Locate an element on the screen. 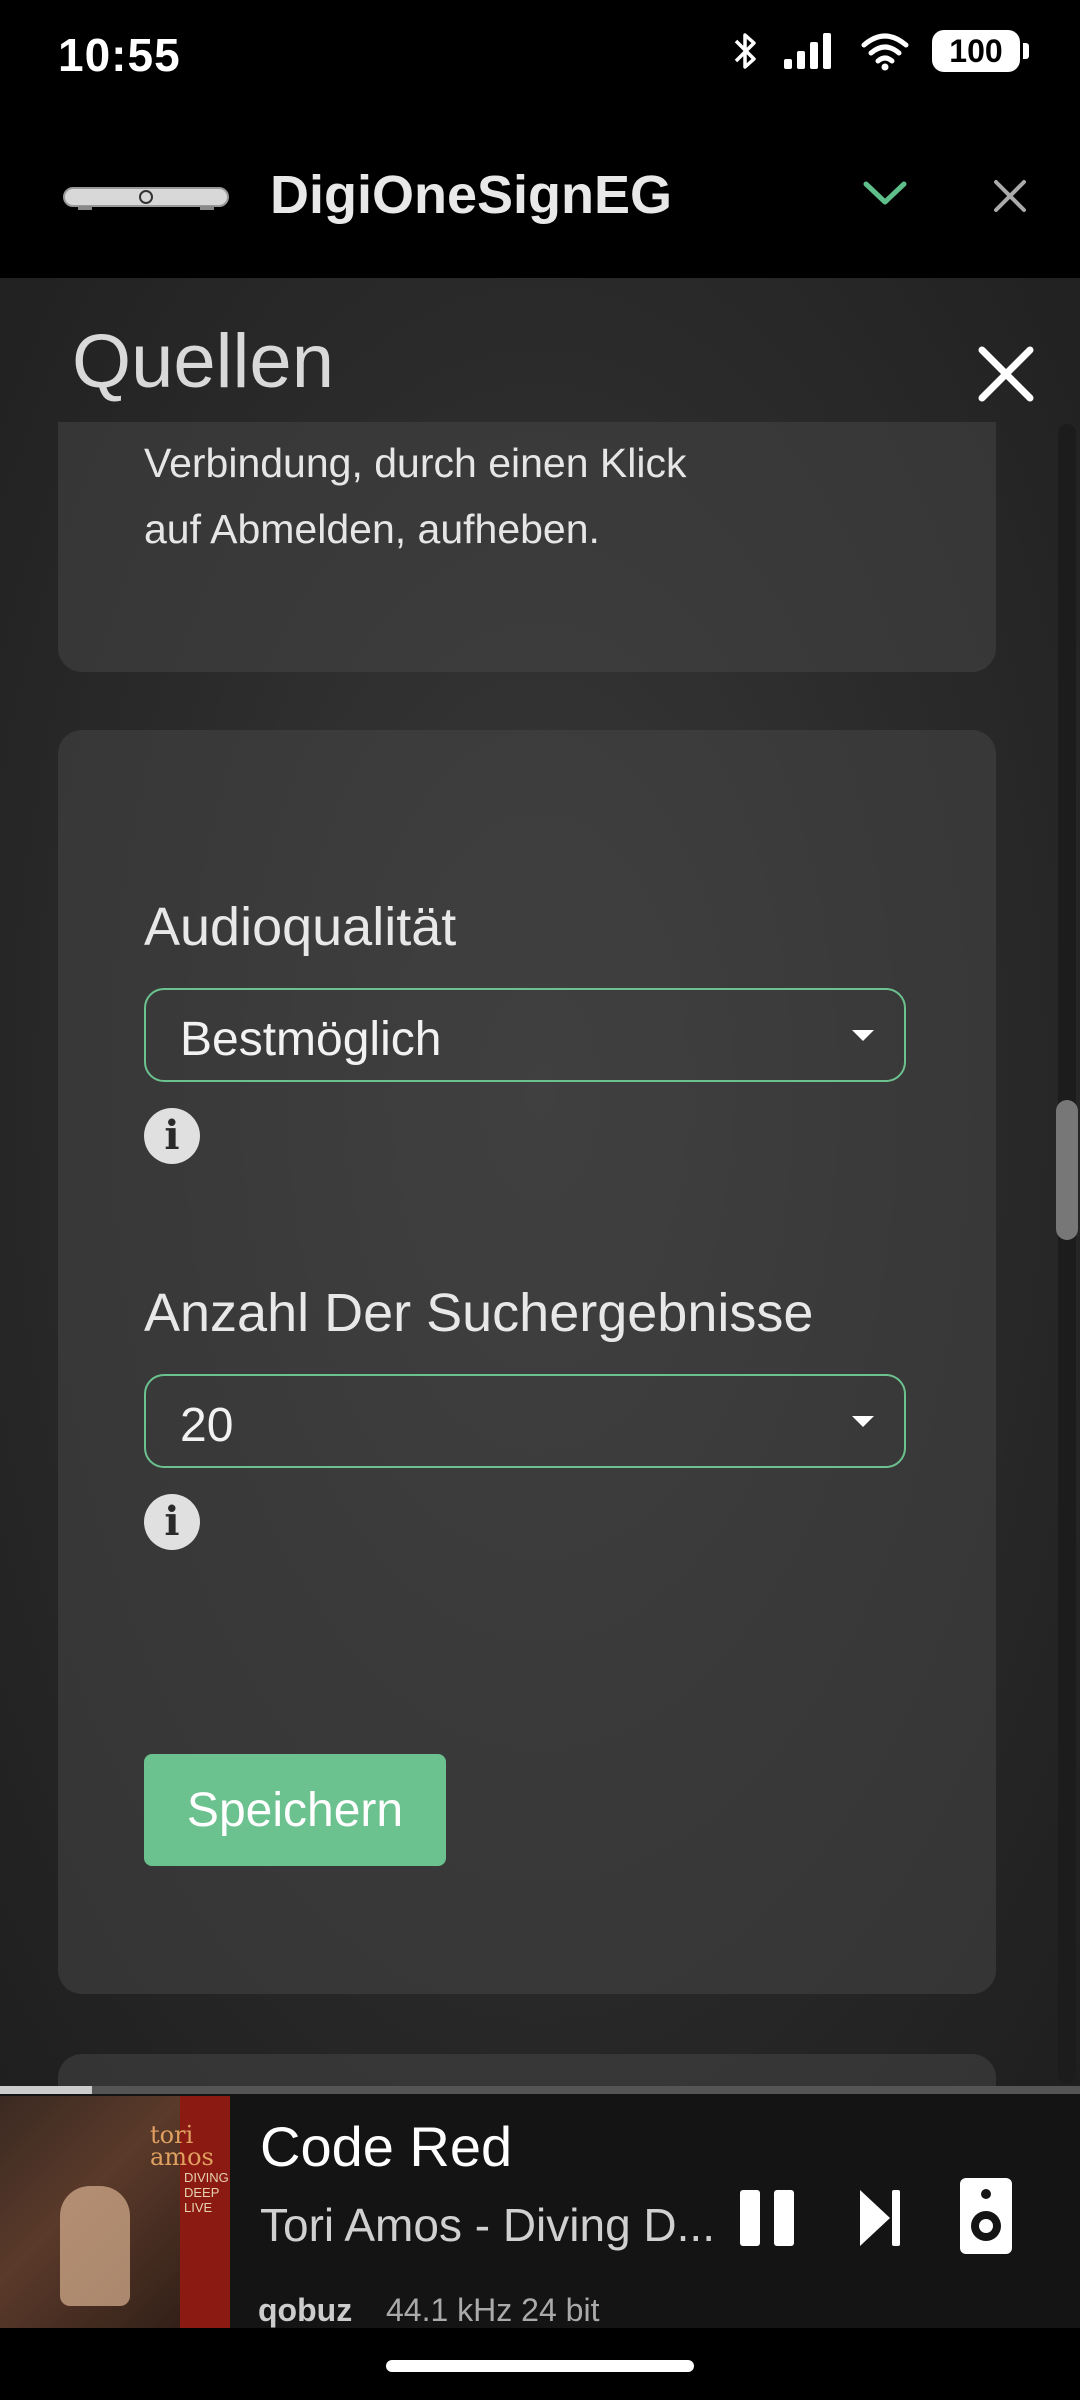 Image resolution: width=1080 pixels, height=2400 pixels. scrollbar is located at coordinates (1066, 1254).